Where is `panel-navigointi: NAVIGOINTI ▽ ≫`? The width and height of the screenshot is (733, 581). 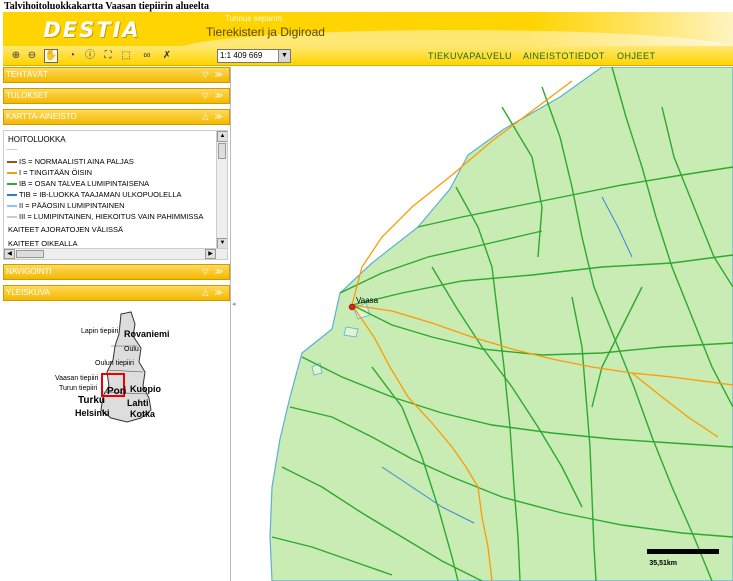
panel-navigointi: NAVIGOINTI ▽ ≫ is located at coordinates (116, 272).